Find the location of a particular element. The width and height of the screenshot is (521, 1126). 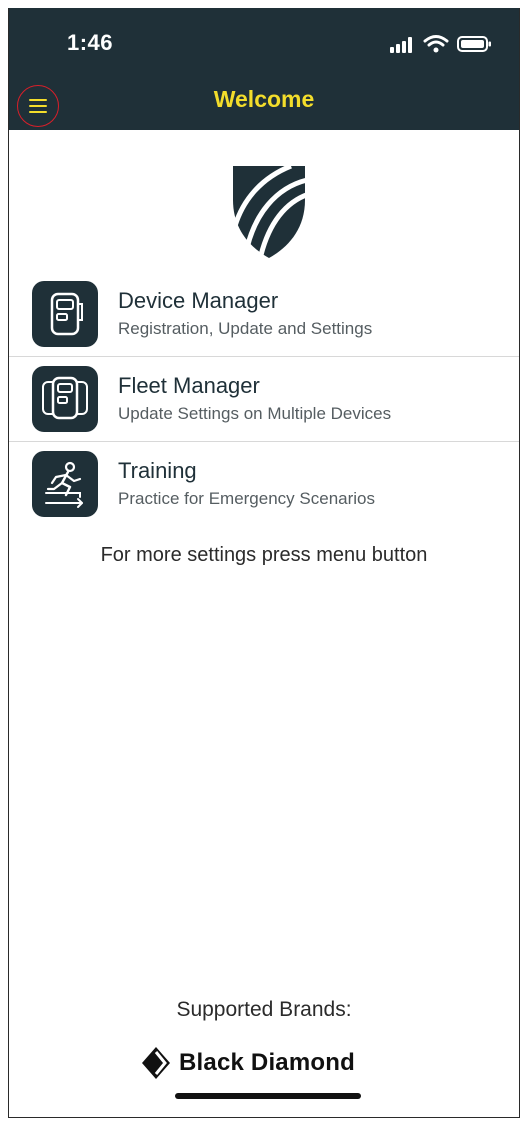

item-title: Device Manager is located at coordinates (198, 300).